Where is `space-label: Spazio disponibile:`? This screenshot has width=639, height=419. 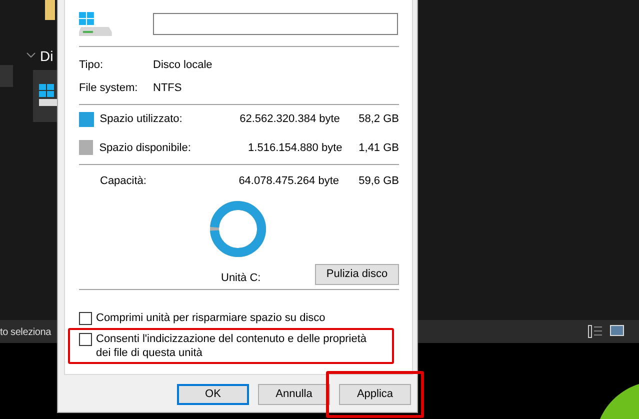 space-label: Spazio disponibile: is located at coordinates (145, 148).